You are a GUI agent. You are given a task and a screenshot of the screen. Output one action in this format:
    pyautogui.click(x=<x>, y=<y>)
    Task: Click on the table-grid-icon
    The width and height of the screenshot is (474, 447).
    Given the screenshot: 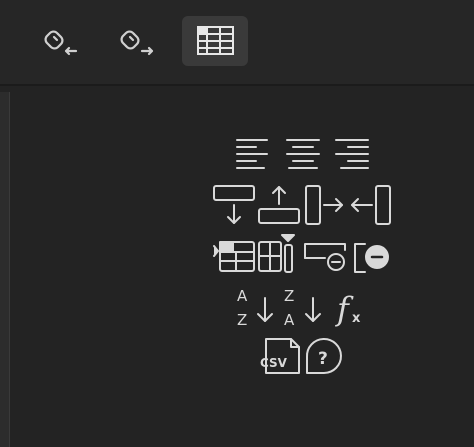 What is the action you would take?
    pyautogui.click(x=270, y=256)
    